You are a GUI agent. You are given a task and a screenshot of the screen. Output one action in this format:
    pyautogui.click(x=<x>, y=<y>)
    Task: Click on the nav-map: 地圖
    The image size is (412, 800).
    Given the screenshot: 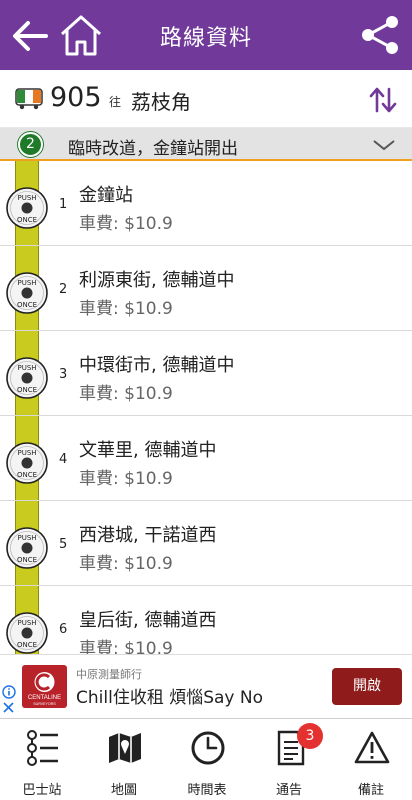 What is the action you would take?
    pyautogui.click(x=124, y=759)
    